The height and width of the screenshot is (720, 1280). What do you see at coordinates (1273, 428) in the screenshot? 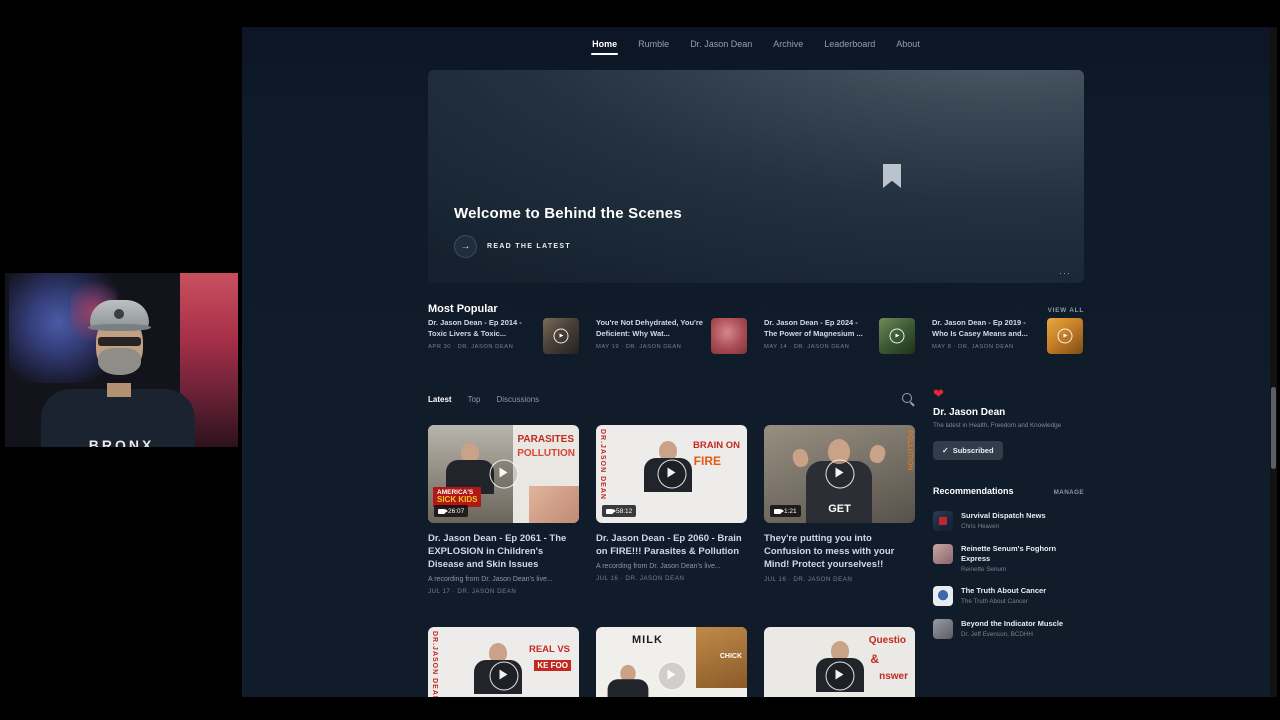
I see `scrollbar-thumb` at bounding box center [1273, 428].